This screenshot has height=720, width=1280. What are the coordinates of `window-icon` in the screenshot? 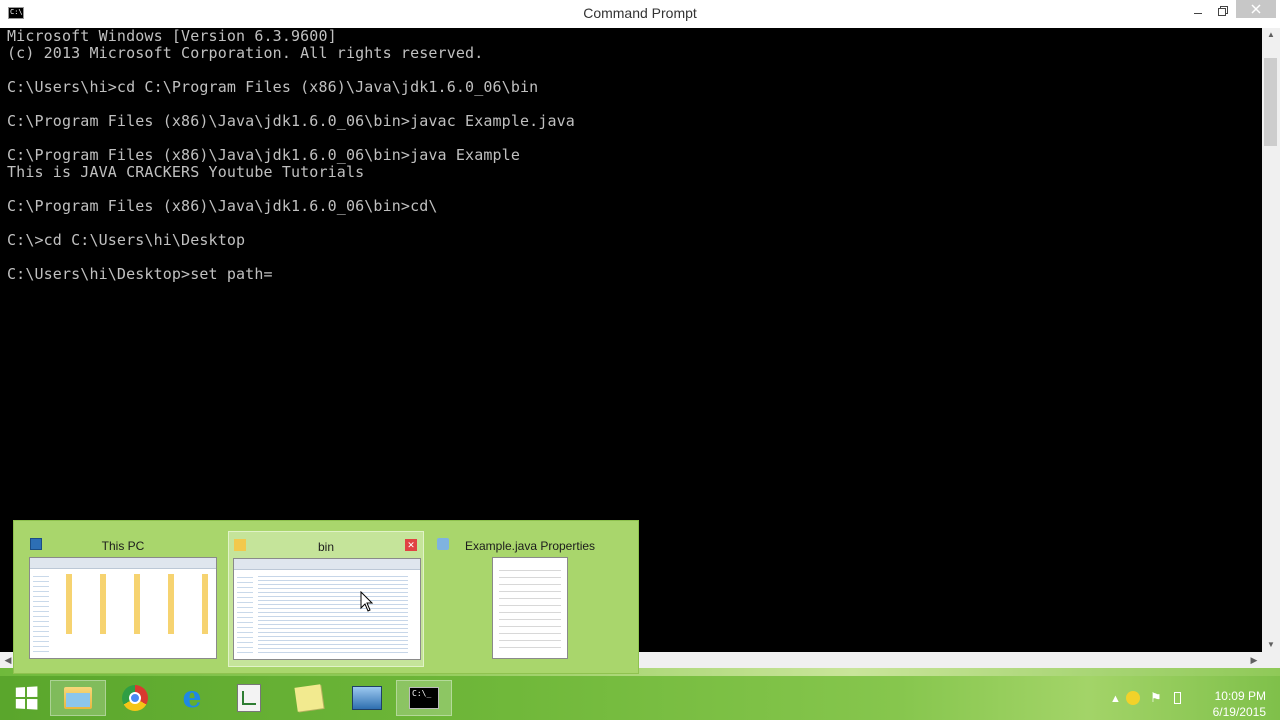 It's located at (367, 698).